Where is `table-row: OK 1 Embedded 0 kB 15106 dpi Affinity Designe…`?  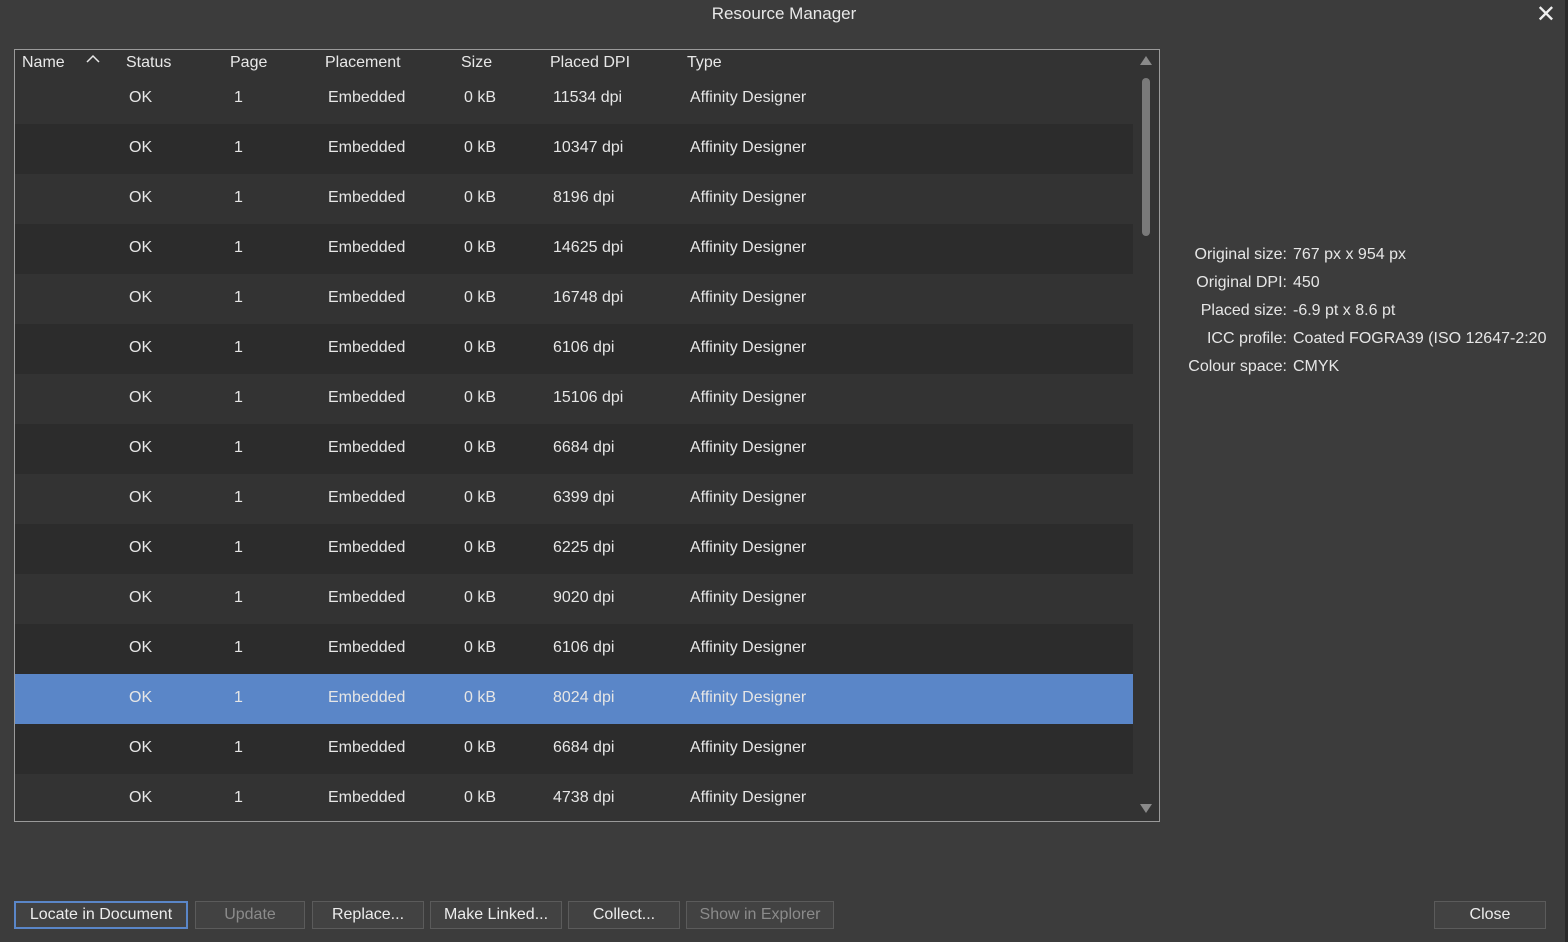
table-row: OK 1 Embedded 0 kB 15106 dpi Affinity Designe… is located at coordinates (574, 399).